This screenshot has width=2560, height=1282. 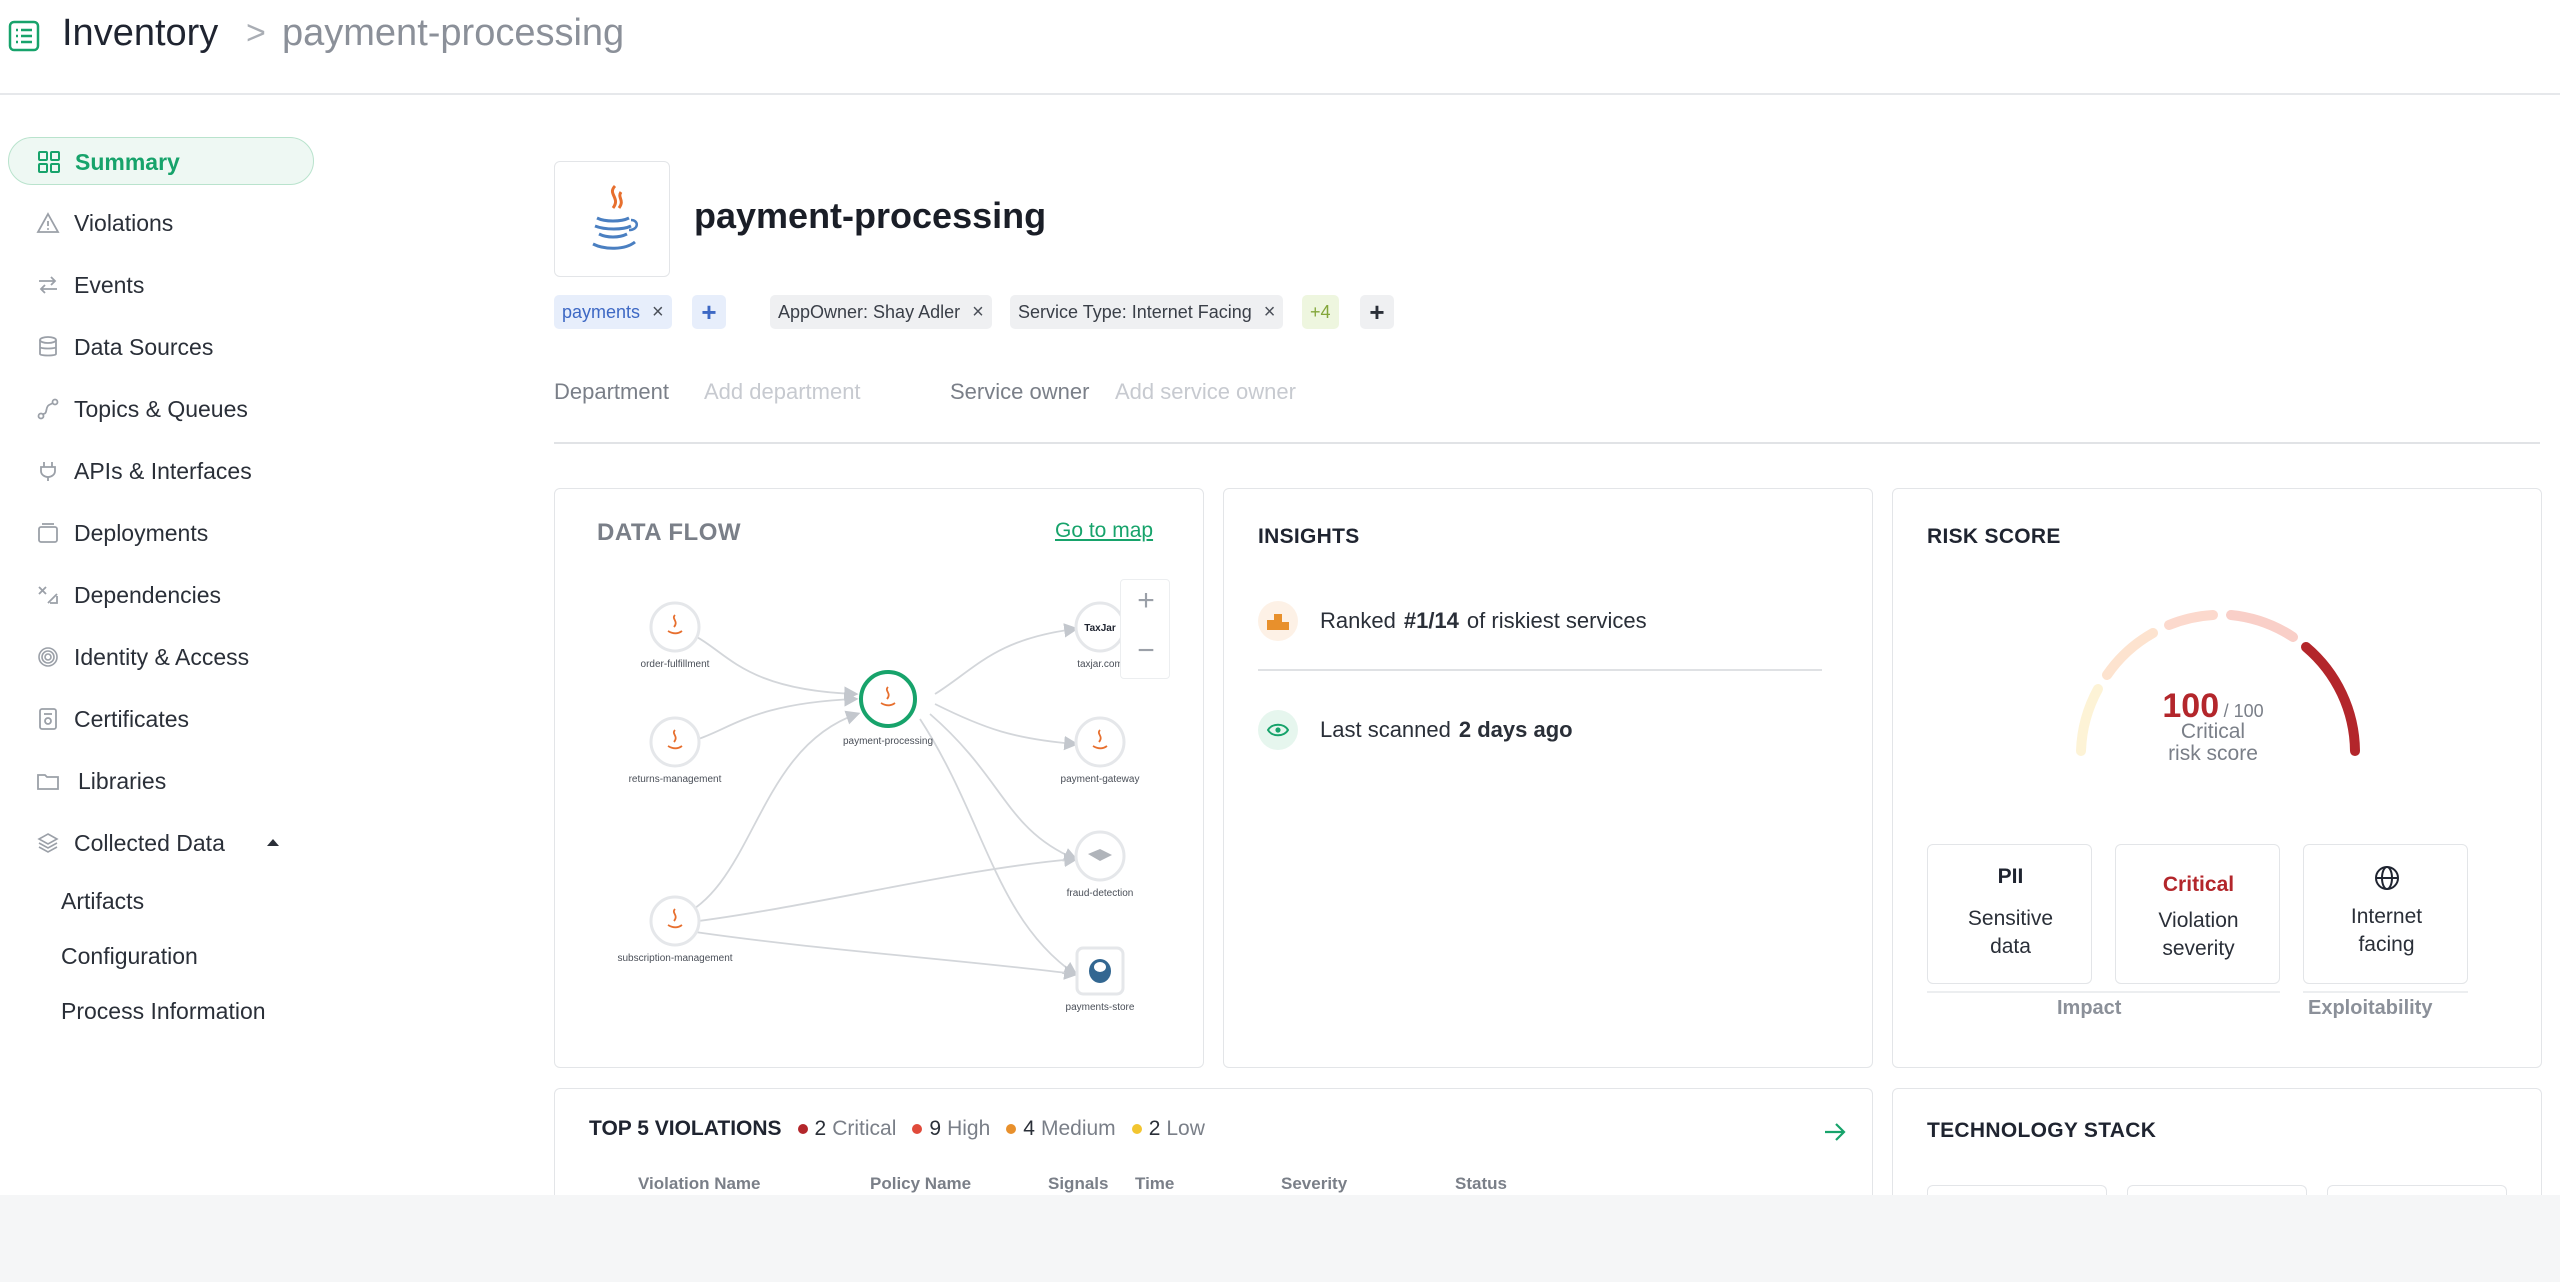 I want to click on sidebar-item-collected-data: Collected Data, so click(x=161, y=843).